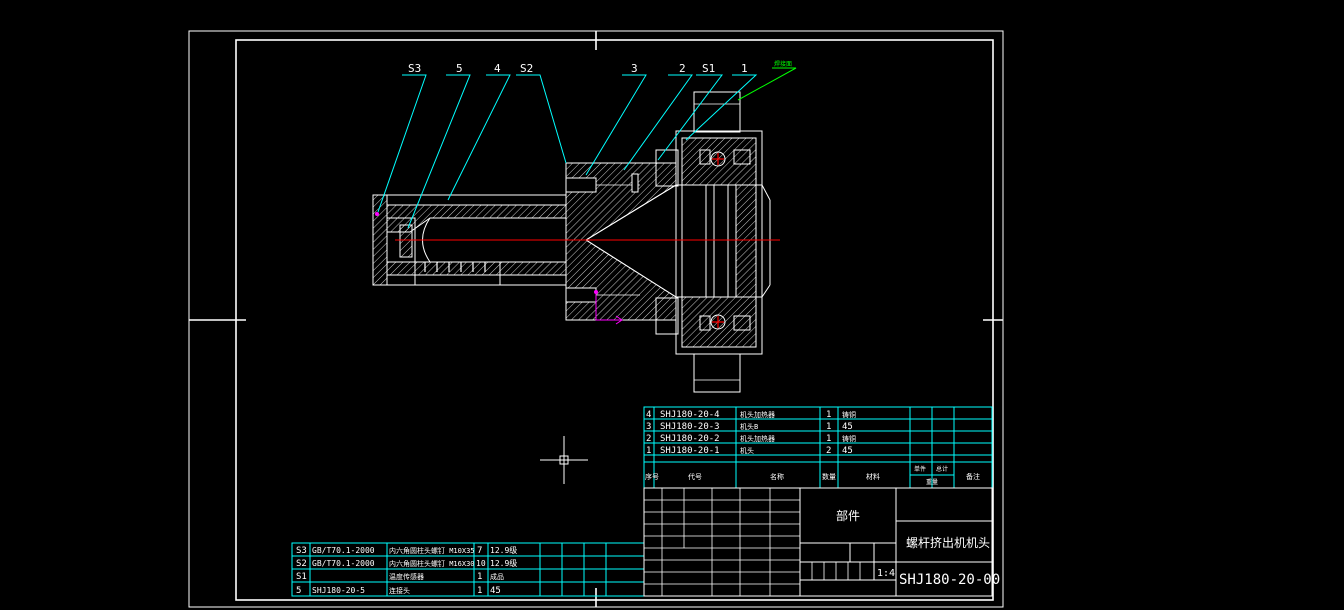 The height and width of the screenshot is (610, 1344). What do you see at coordinates (648, 439) in the screenshot?
I see `bom-row-seq: 2` at bounding box center [648, 439].